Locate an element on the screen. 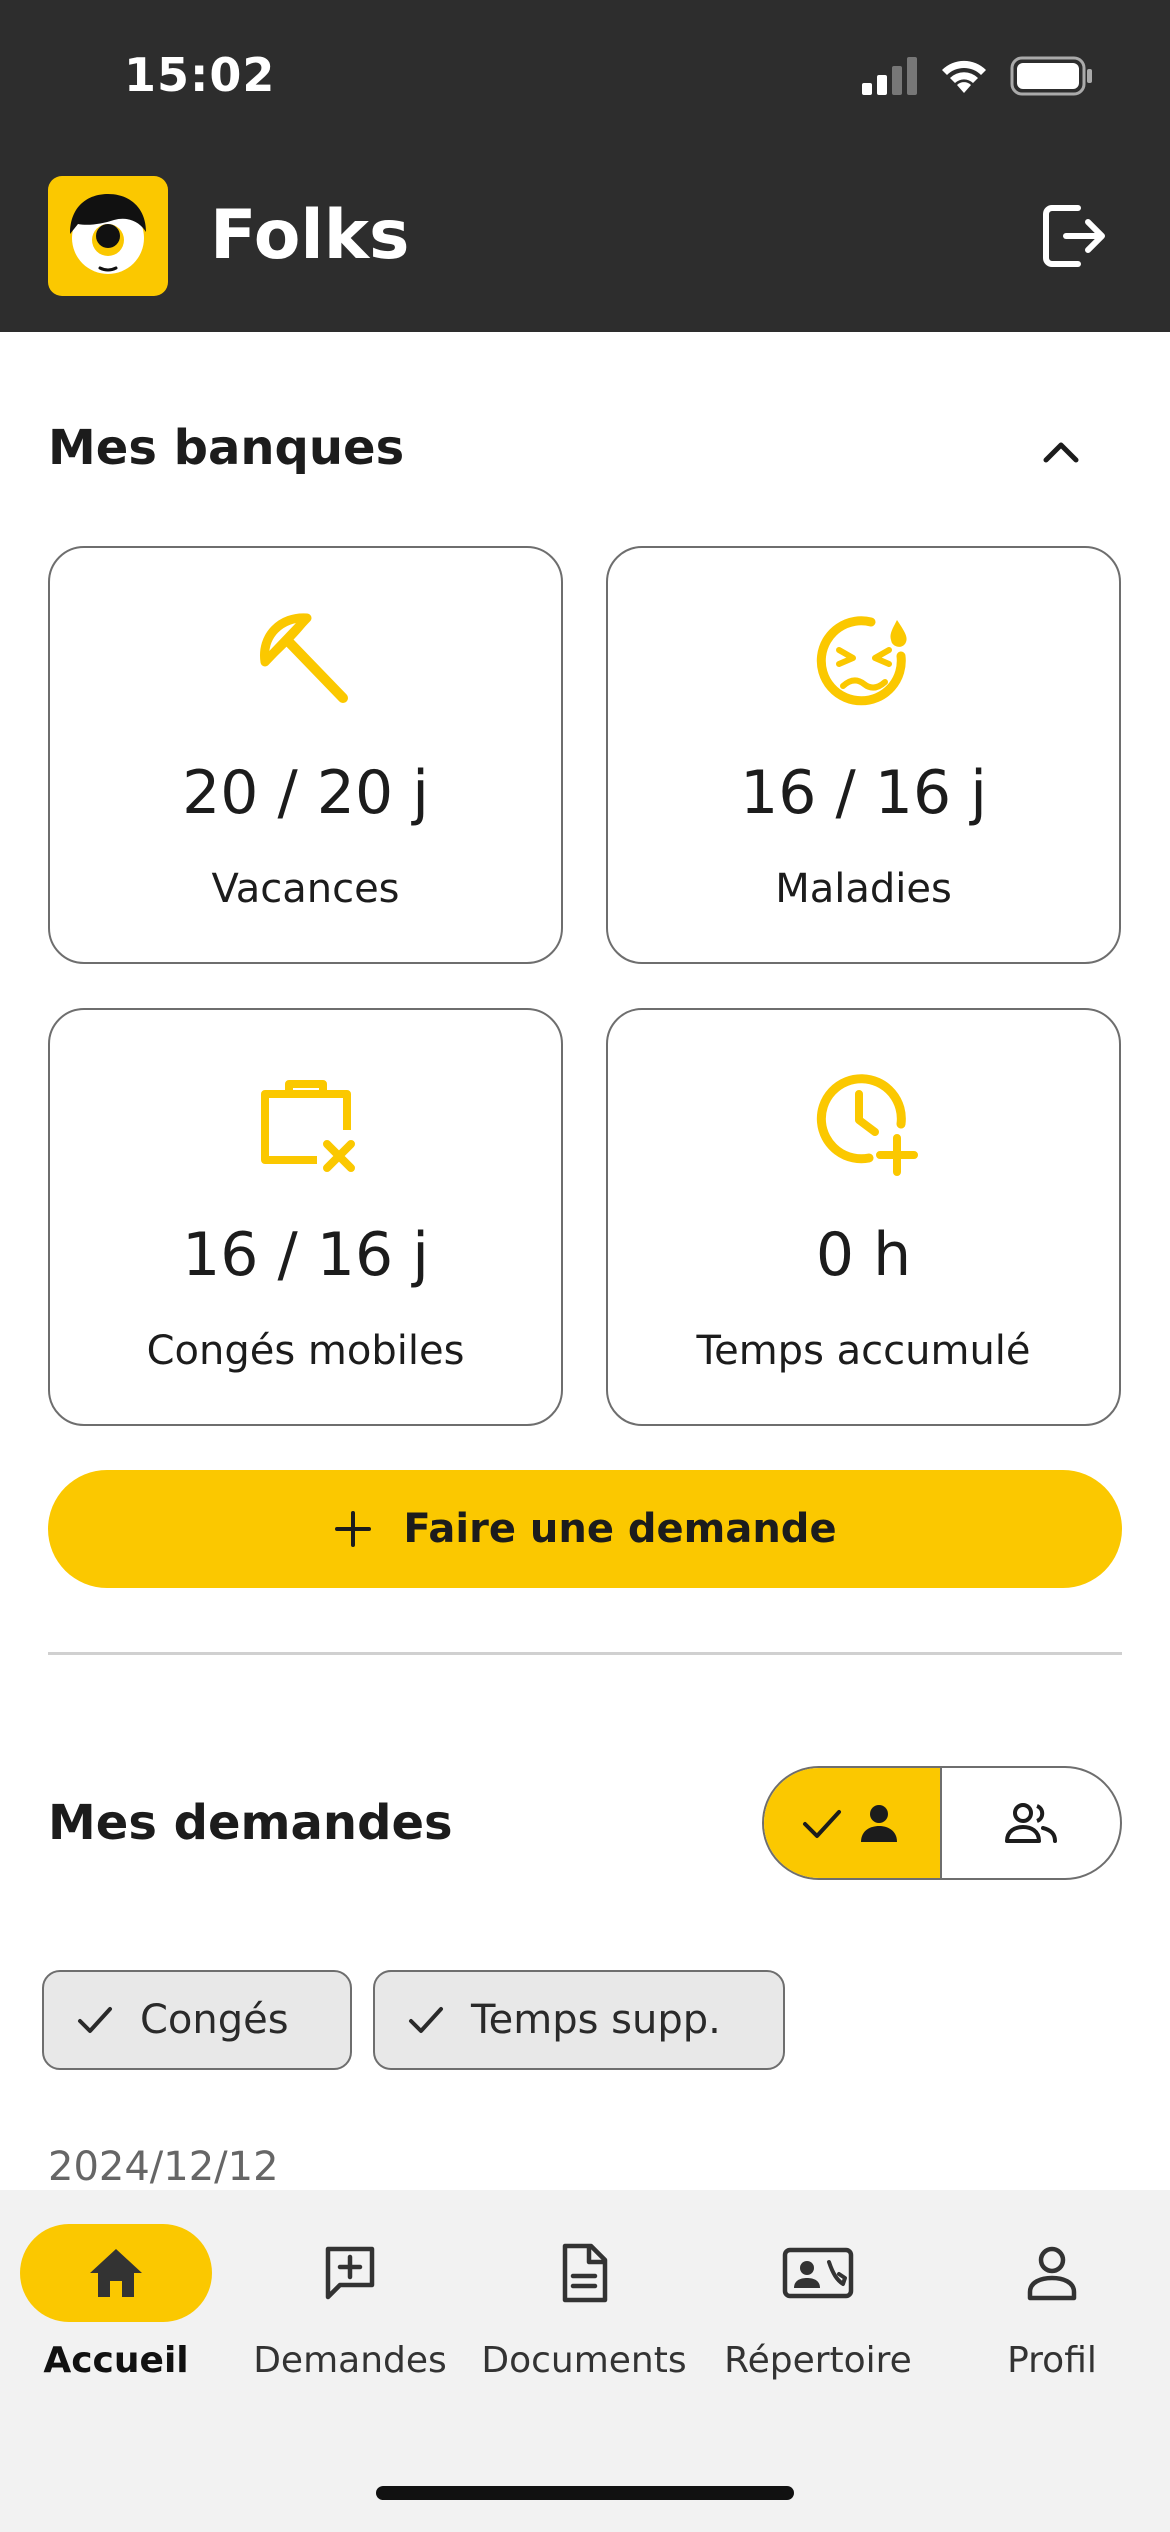 Image resolution: width=1170 pixels, height=2532 pixels. banks-title: Mes banques is located at coordinates (226, 448).